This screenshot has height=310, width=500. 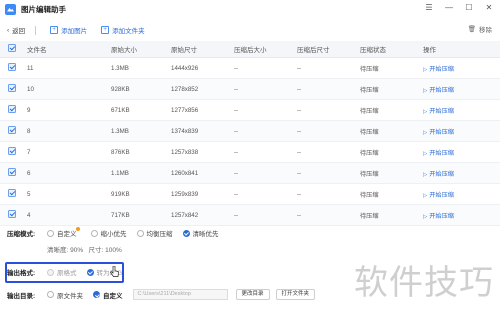 What do you see at coordinates (485, 30) in the screenshot?
I see `remove-label: 移除` at bounding box center [485, 30].